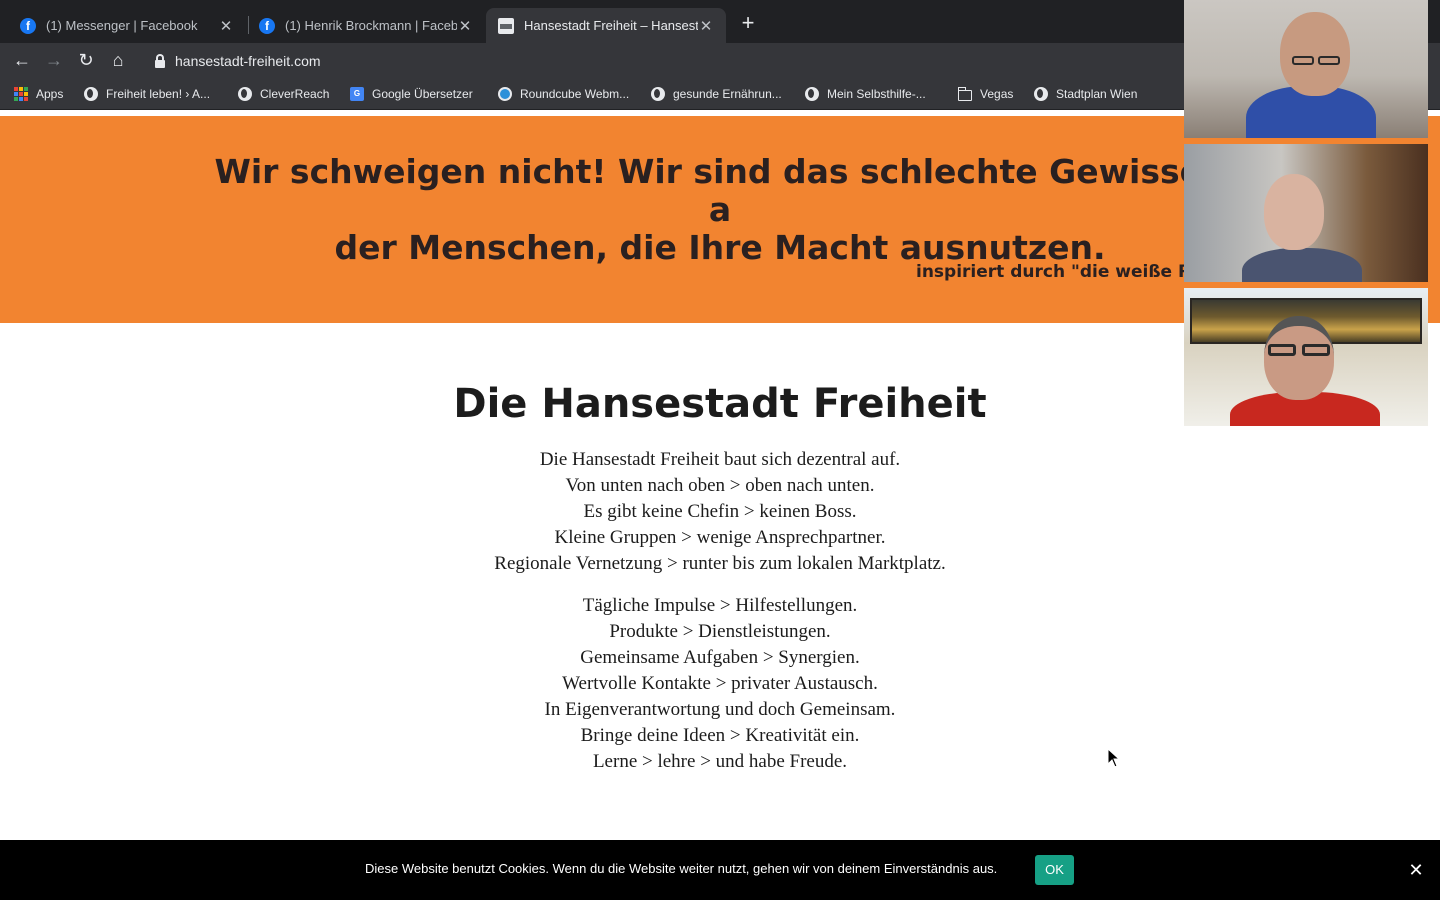 The width and height of the screenshot is (1440, 900). I want to click on mouse-cursor-icon, so click(1114, 758).